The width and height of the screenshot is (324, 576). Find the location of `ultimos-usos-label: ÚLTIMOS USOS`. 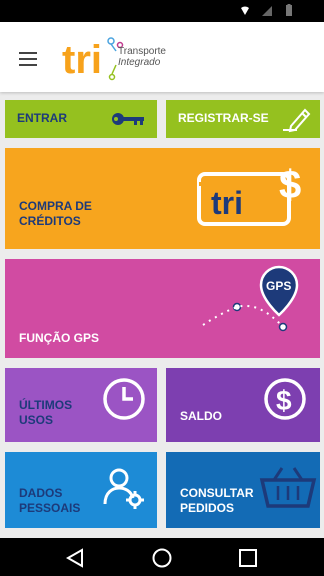

ultimos-usos-label: ÚLTIMOS USOS is located at coordinates (45, 413).